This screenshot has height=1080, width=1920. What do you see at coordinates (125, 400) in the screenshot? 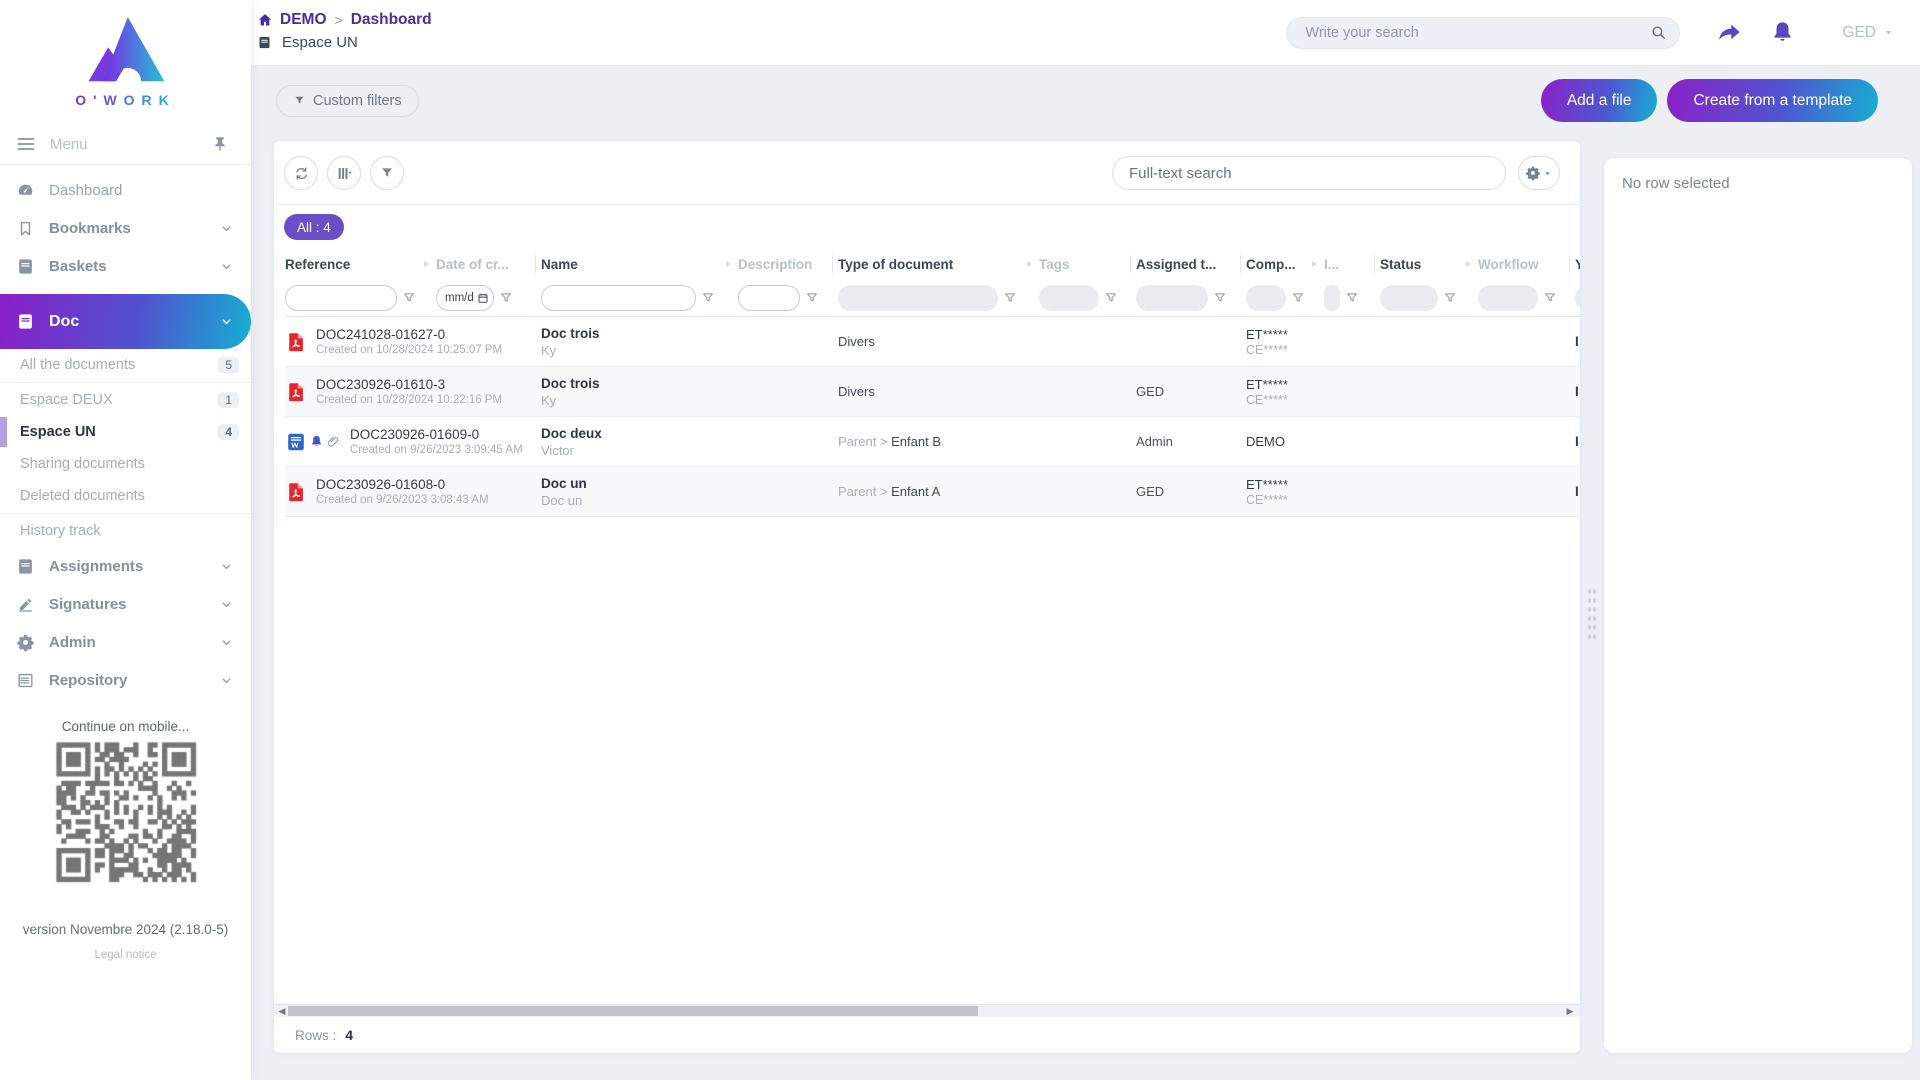
I see `sidebar-subitem-espace-deux: Espace DEUX 1` at bounding box center [125, 400].